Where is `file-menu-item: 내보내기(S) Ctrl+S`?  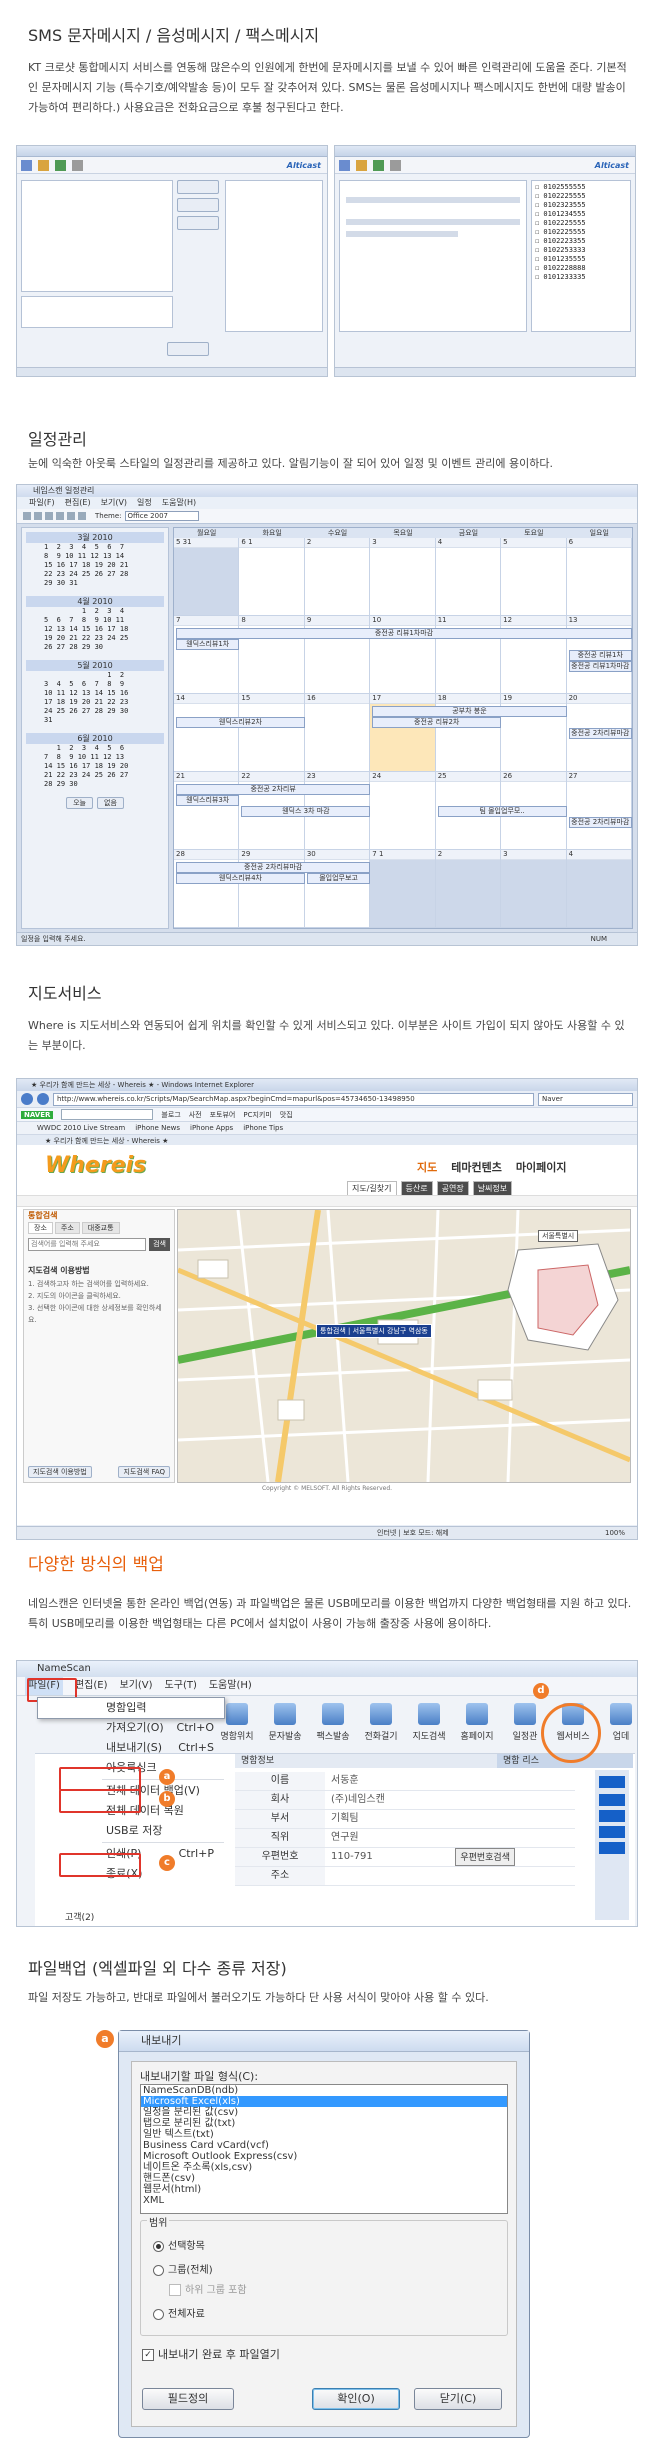 file-menu-item: 내보내기(S) Ctrl+S is located at coordinates (148, 1748).